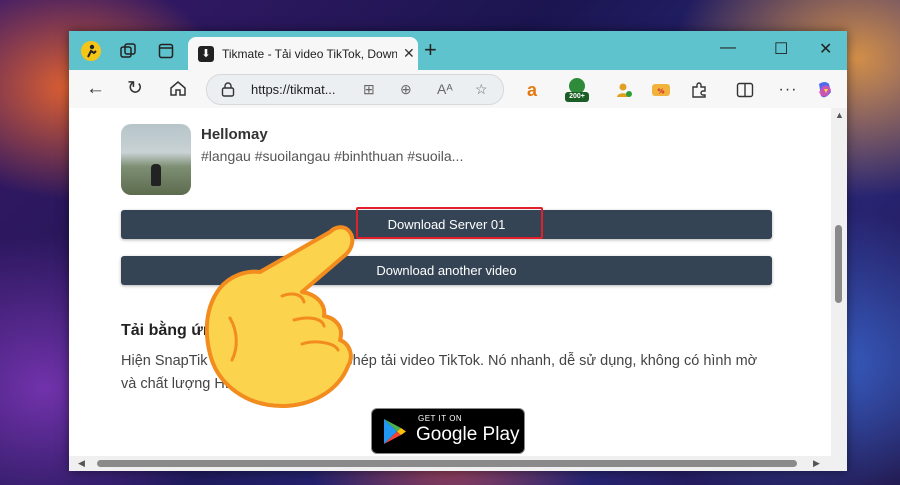  I want to click on close-window-icon: ✕, so click(825, 49).